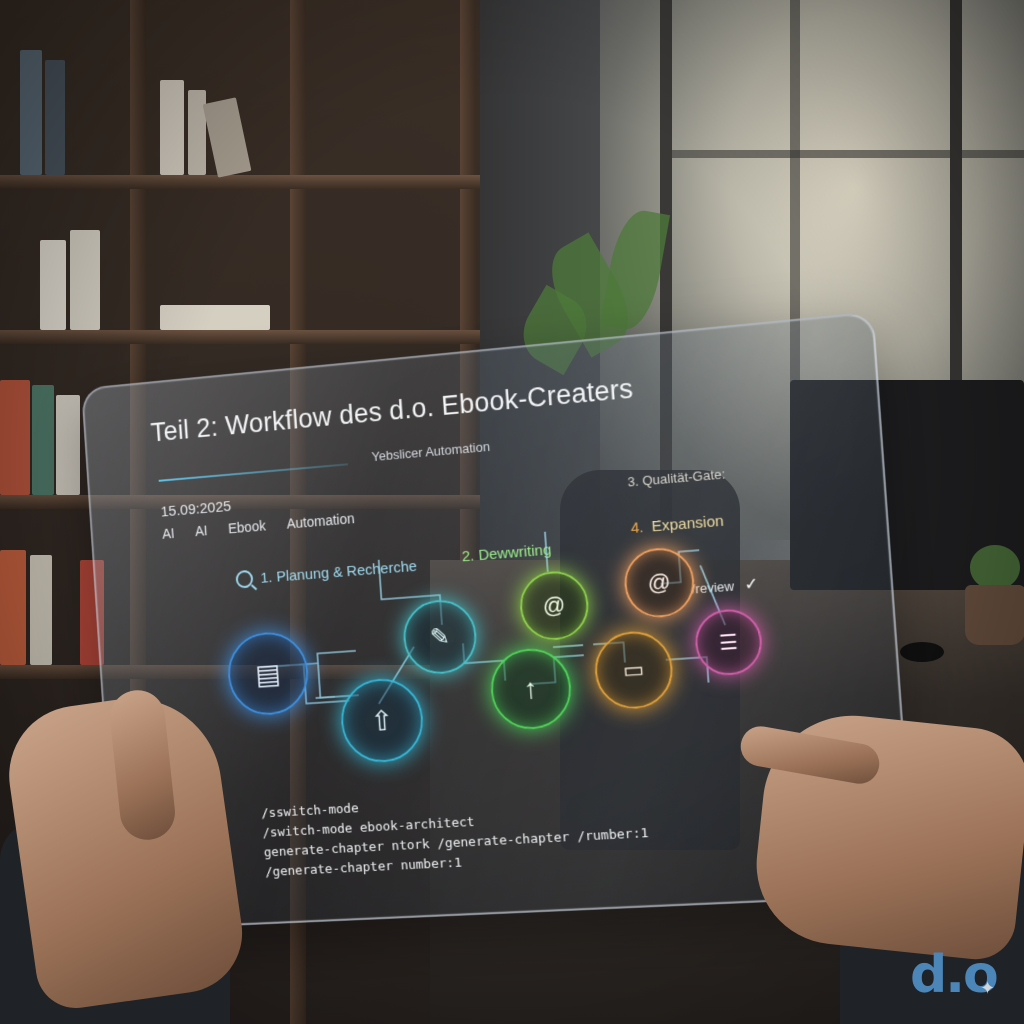 This screenshot has height=1024, width=1024. Describe the element at coordinates (382, 720) in the screenshot. I see `upload-icon: ⇧` at that location.